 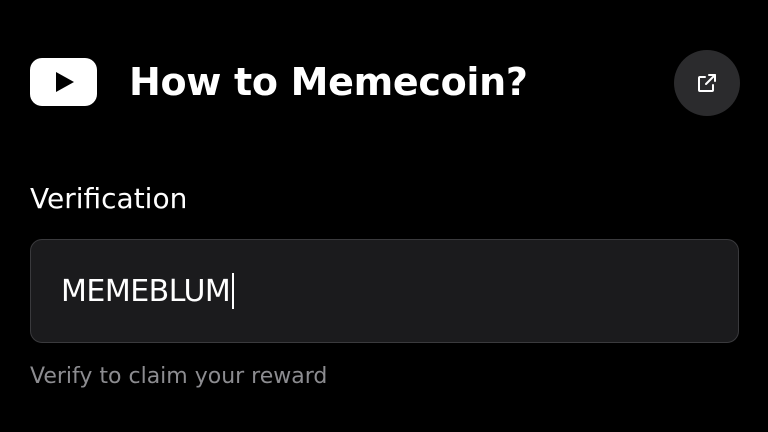 I want to click on task-header: How to Memecoin?, so click(x=385, y=82).